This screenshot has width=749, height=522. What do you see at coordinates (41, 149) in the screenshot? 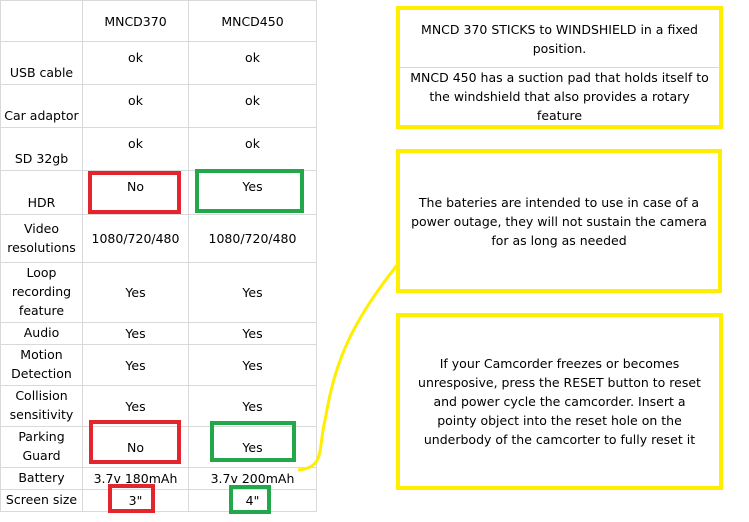
I see `row-label: SD 32gb` at bounding box center [41, 149].